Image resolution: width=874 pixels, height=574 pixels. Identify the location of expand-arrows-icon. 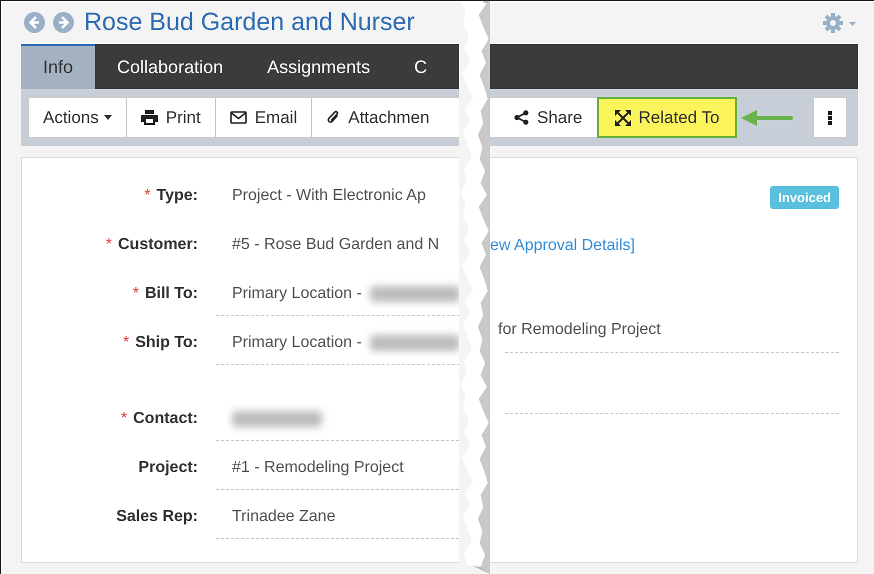
(622, 118).